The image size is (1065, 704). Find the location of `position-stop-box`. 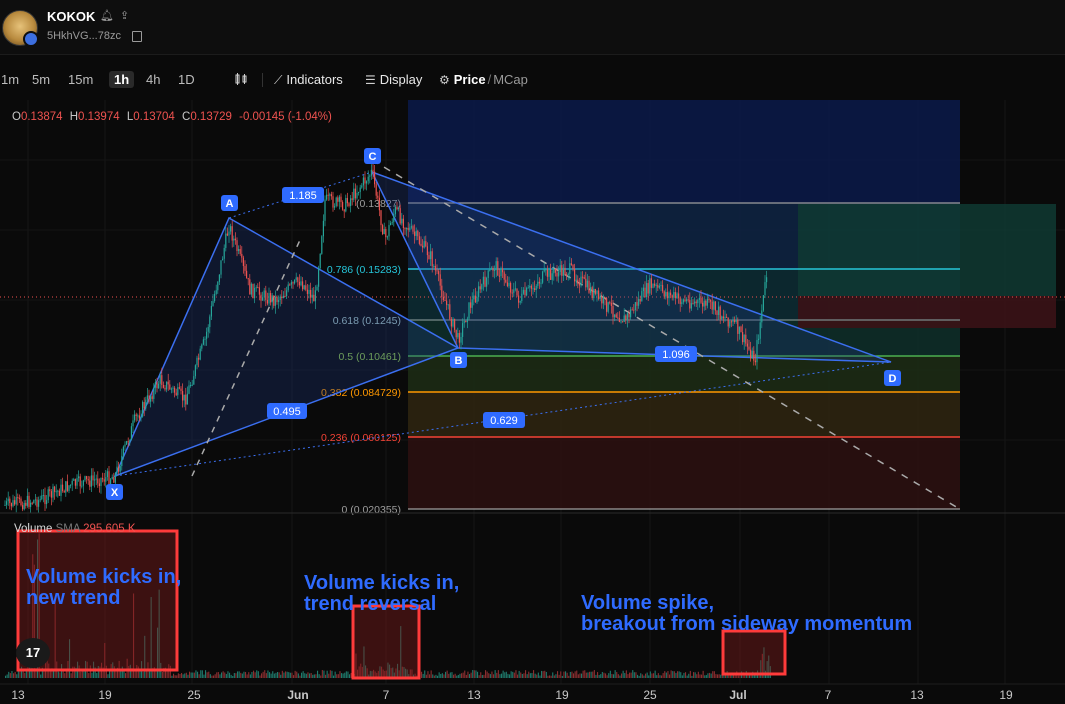

position-stop-box is located at coordinates (927, 312).